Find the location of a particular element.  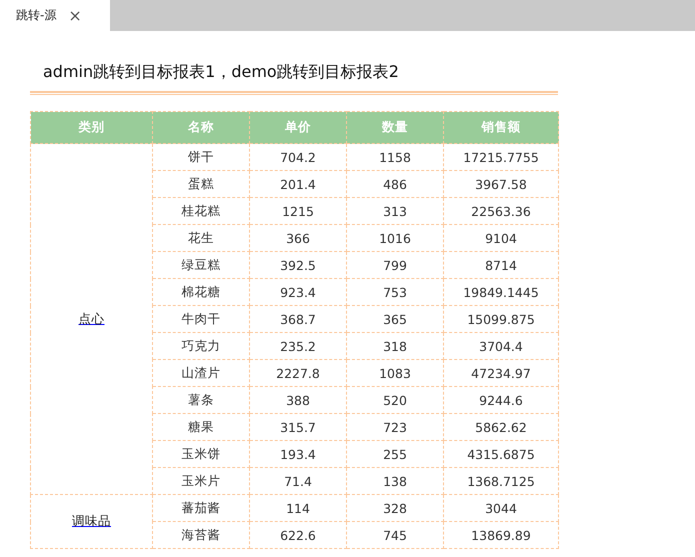

table-cell: 235.2 is located at coordinates (298, 346).